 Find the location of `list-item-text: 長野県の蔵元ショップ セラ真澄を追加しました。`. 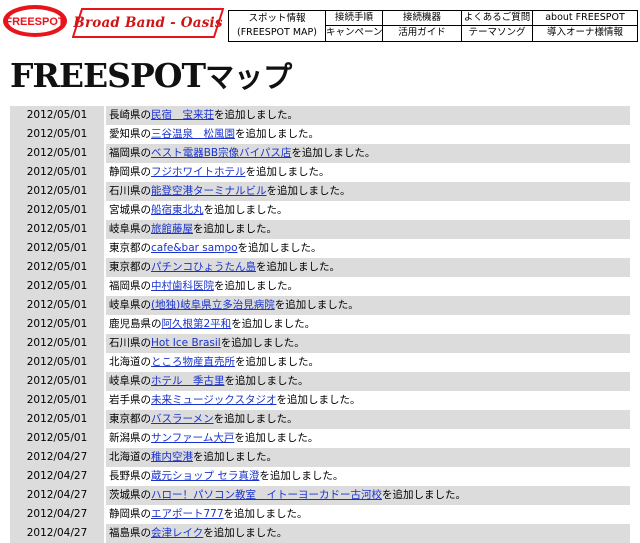

list-item-text: 長野県の蔵元ショップ セラ真澄を追加しました。 is located at coordinates (368, 476).